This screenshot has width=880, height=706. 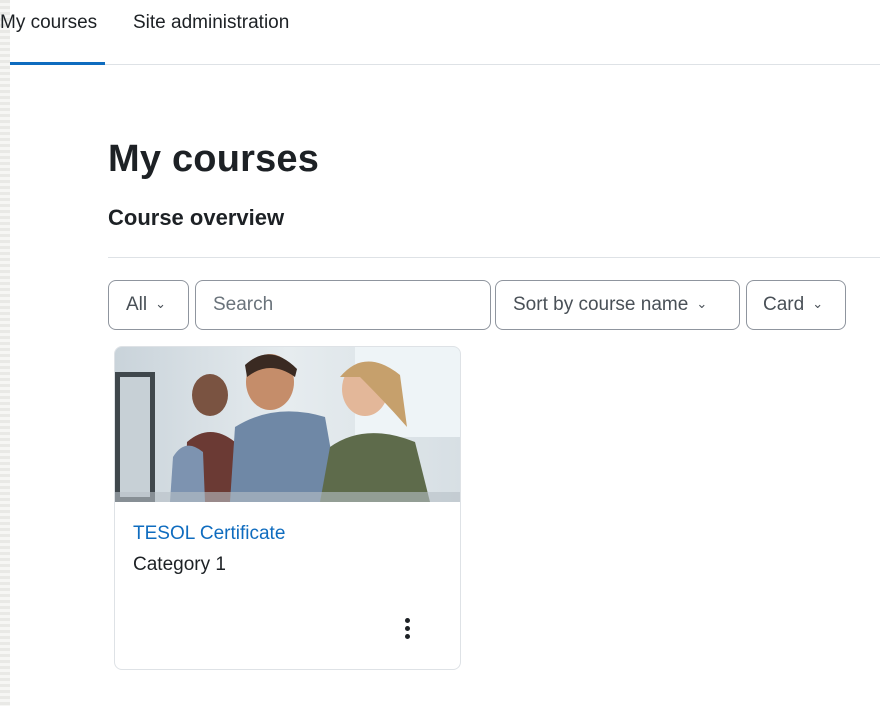 I want to click on divider, so click(x=494, y=257).